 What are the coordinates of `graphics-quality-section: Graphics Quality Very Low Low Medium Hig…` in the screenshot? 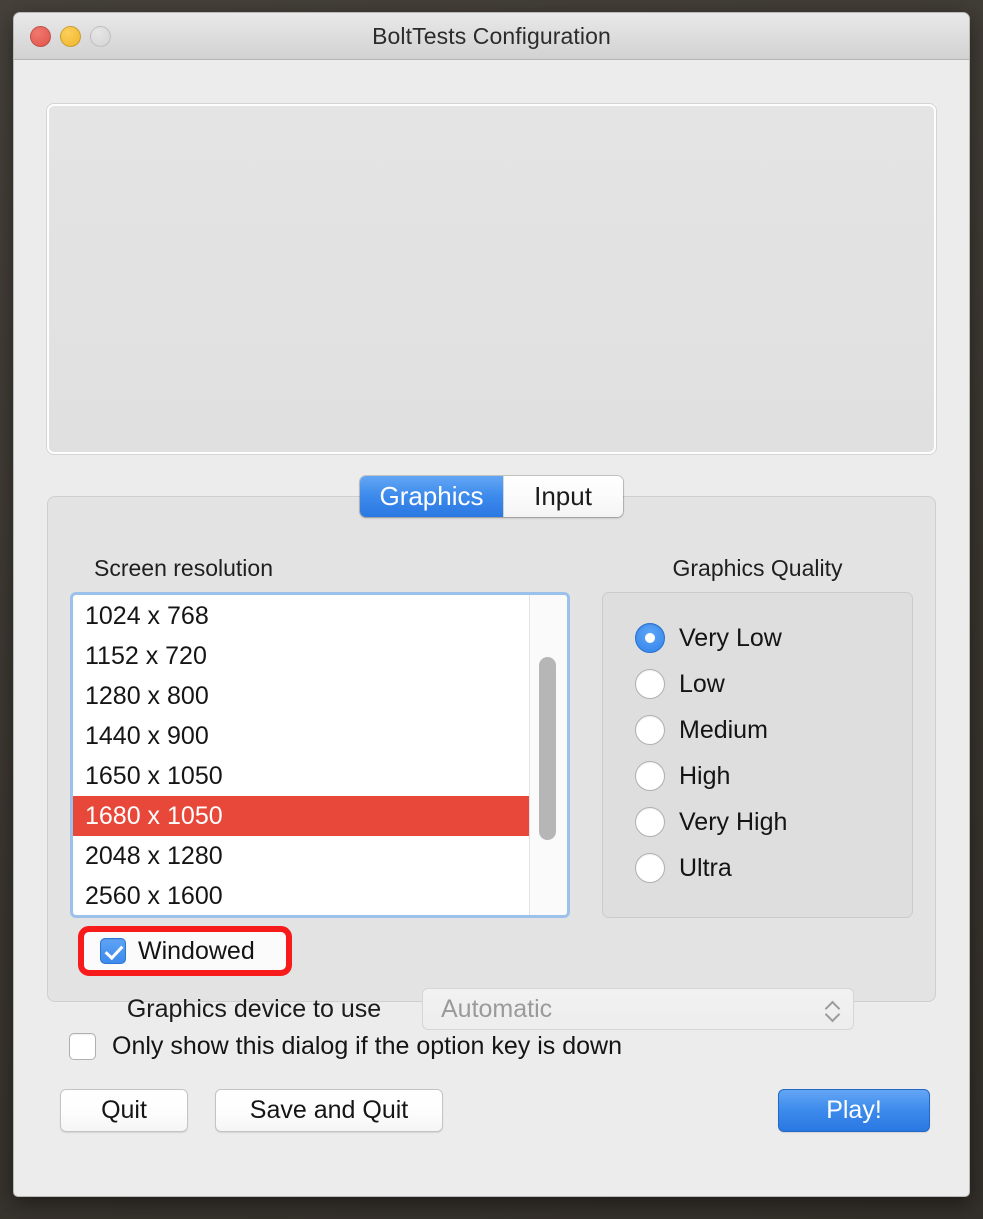 It's located at (757, 736).